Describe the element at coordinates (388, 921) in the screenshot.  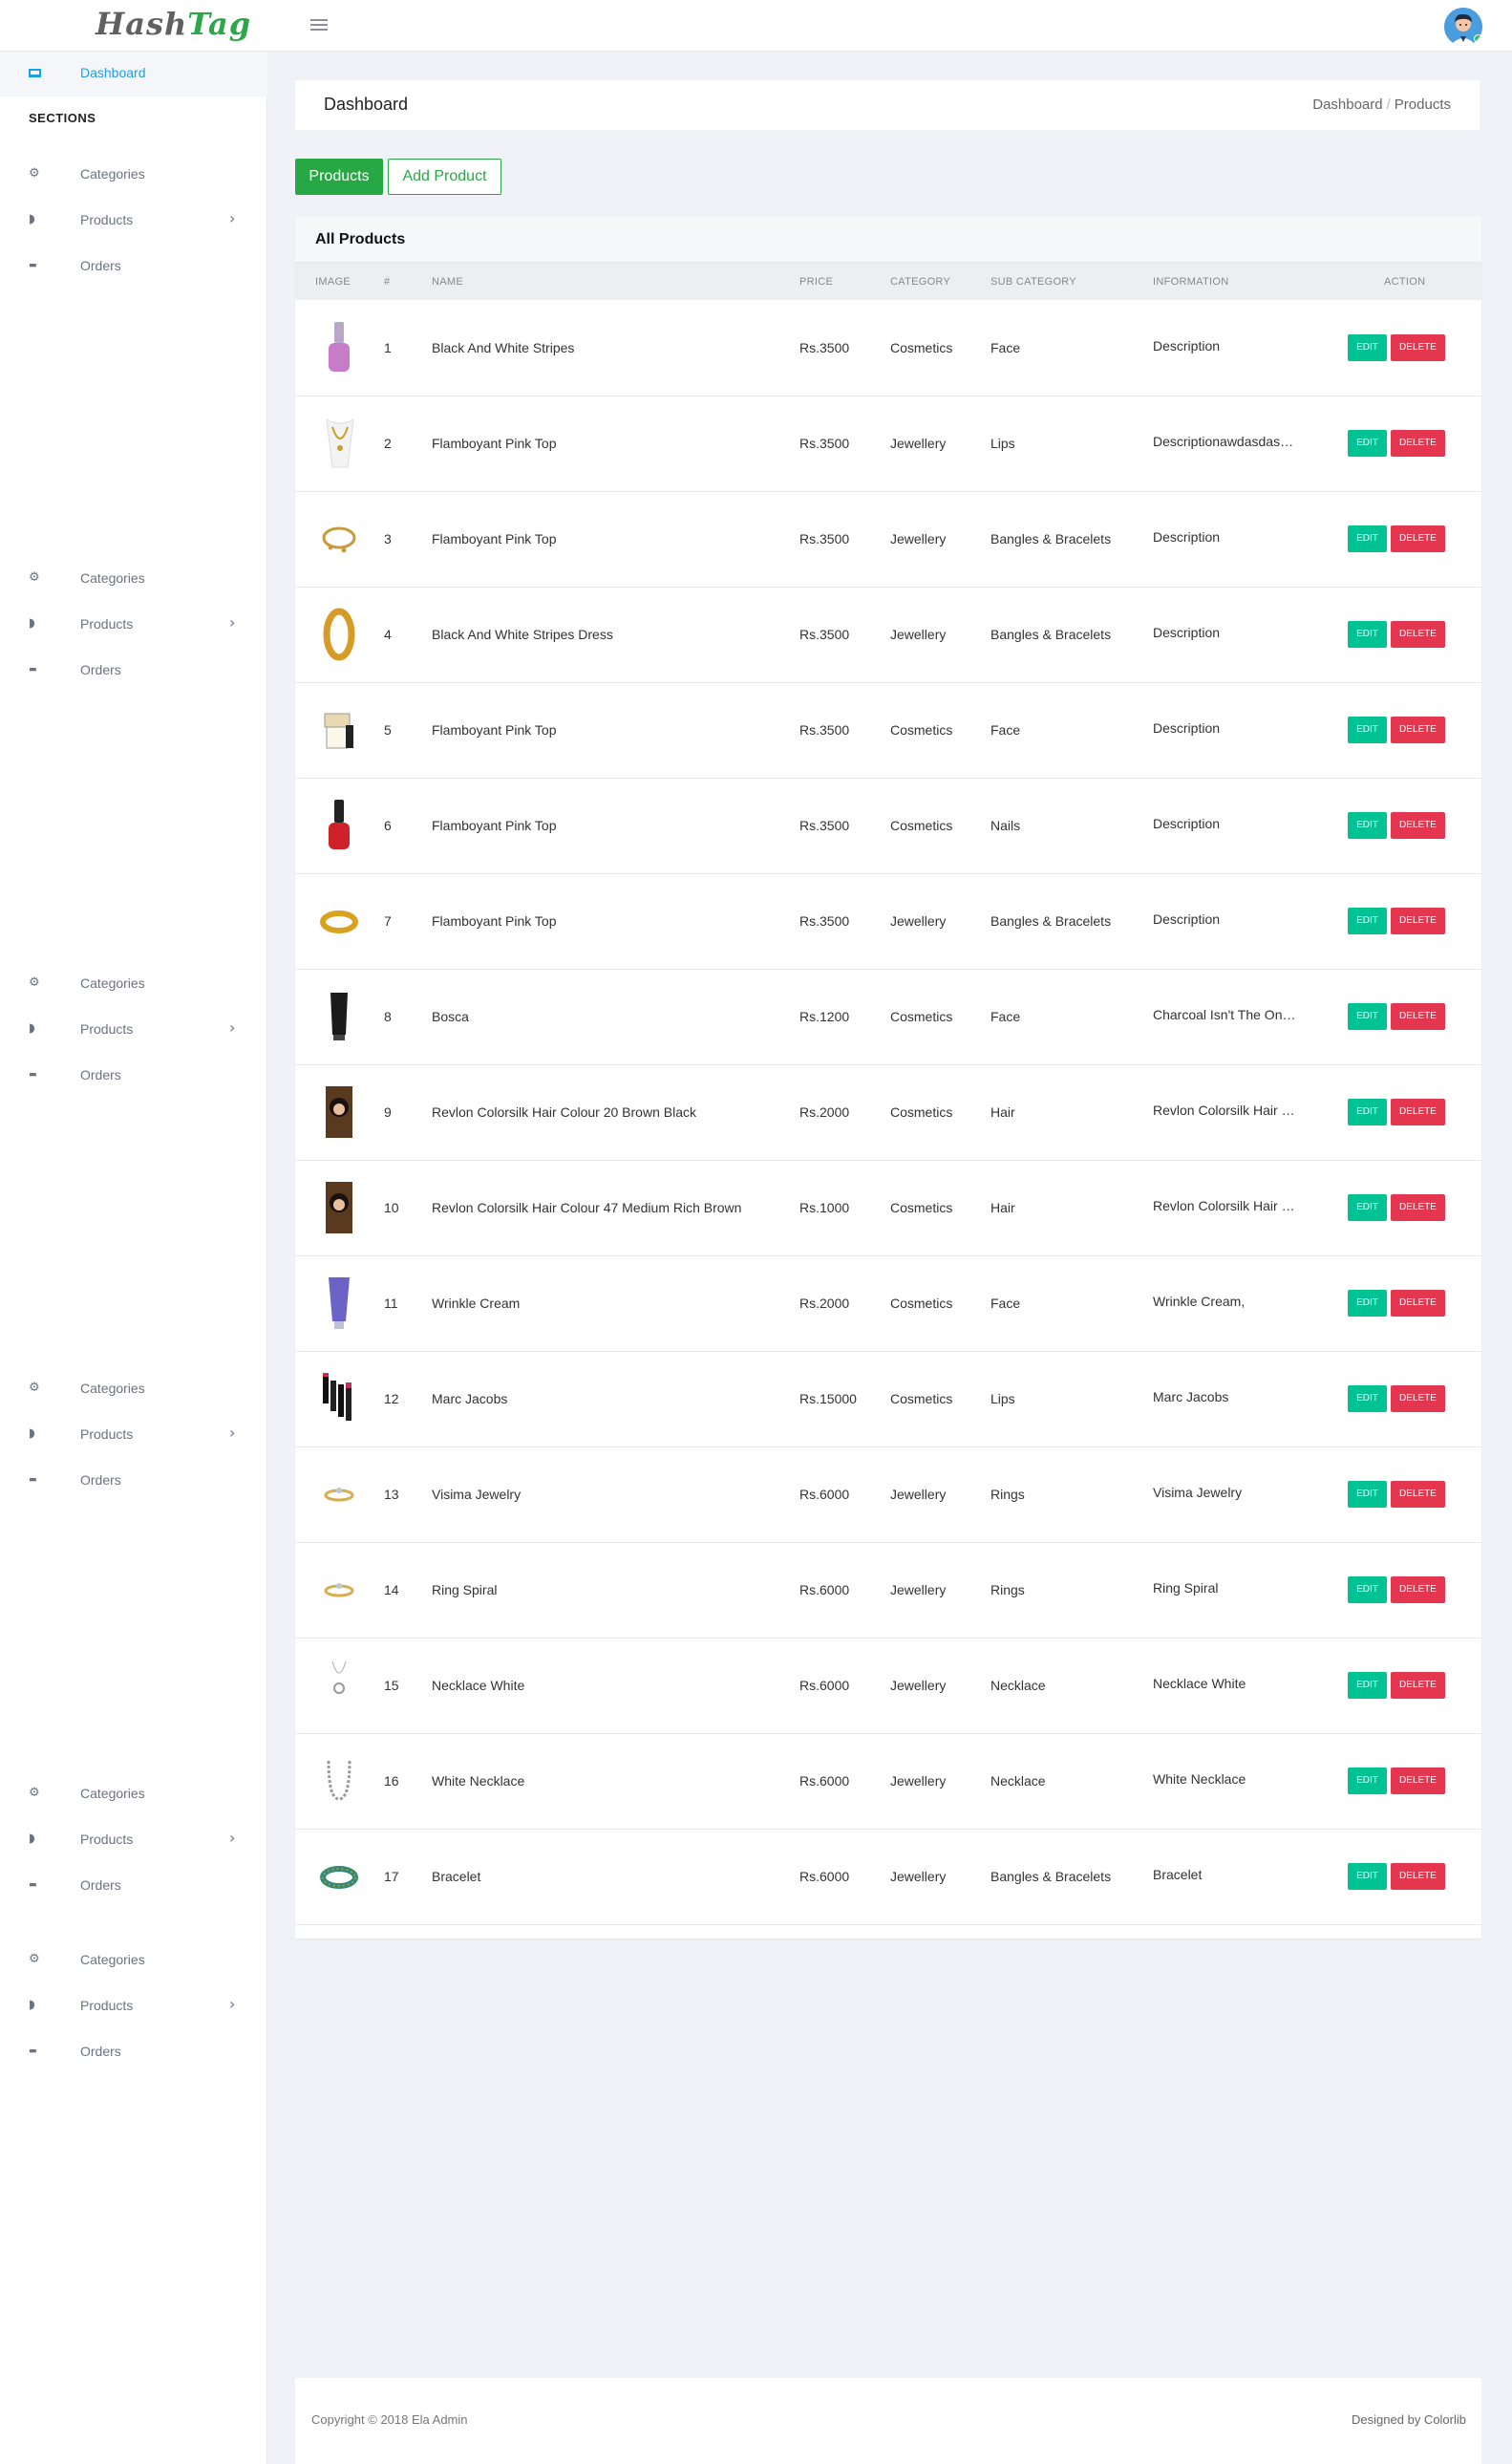
I see `cell-number: 7` at that location.